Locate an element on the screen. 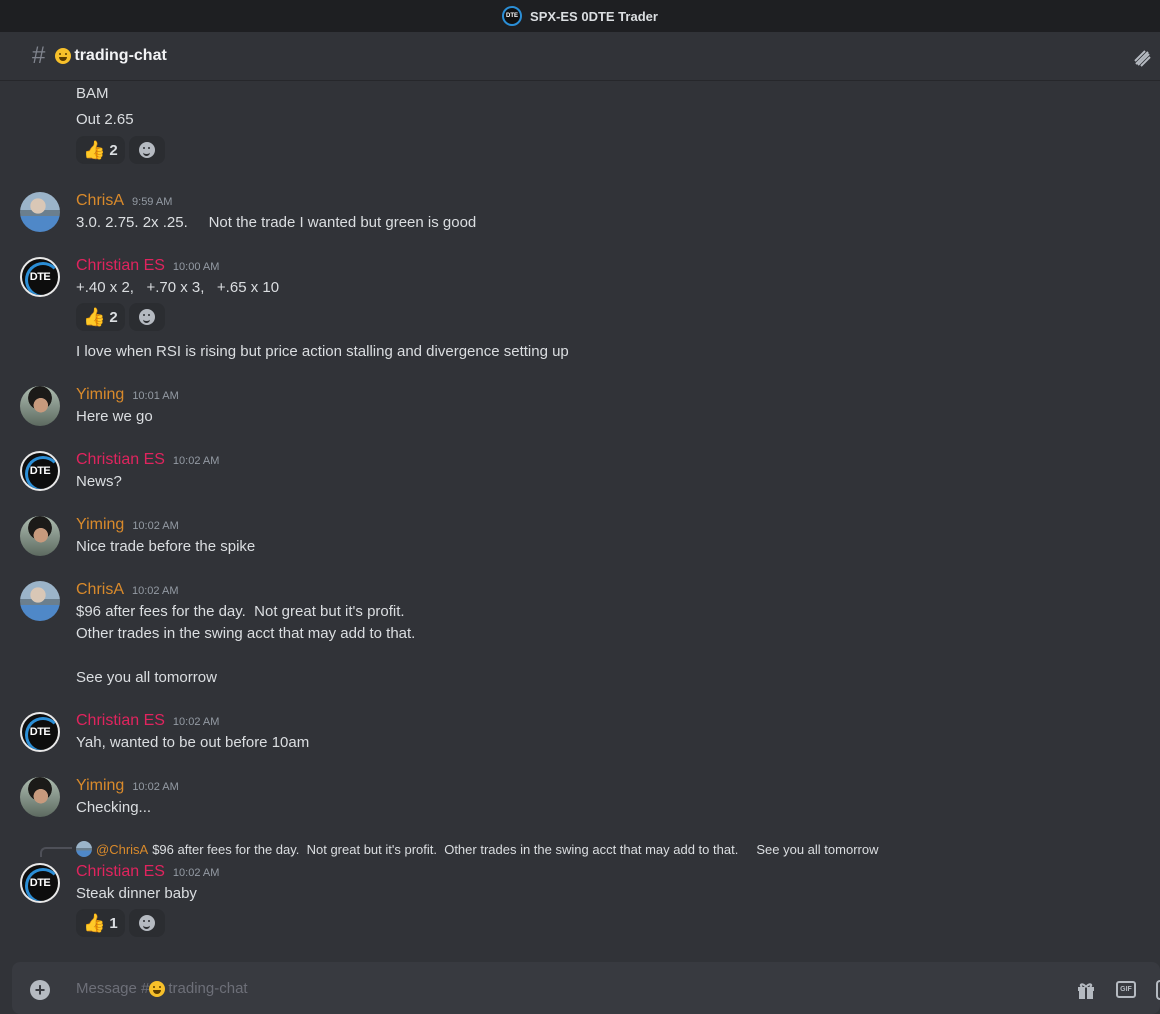 This screenshot has height=1014, width=1160. reaction-bar: 👍 1 is located at coordinates (120, 923).